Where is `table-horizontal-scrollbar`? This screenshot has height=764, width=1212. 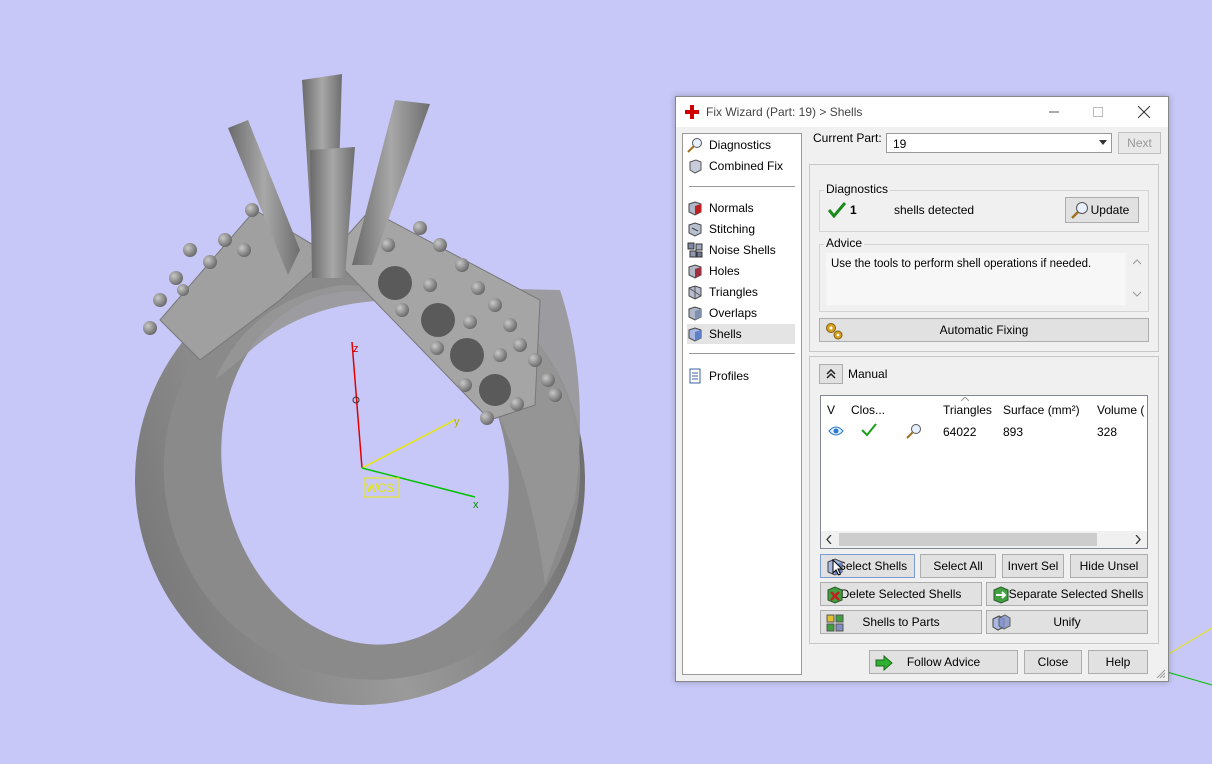 table-horizontal-scrollbar is located at coordinates (984, 539).